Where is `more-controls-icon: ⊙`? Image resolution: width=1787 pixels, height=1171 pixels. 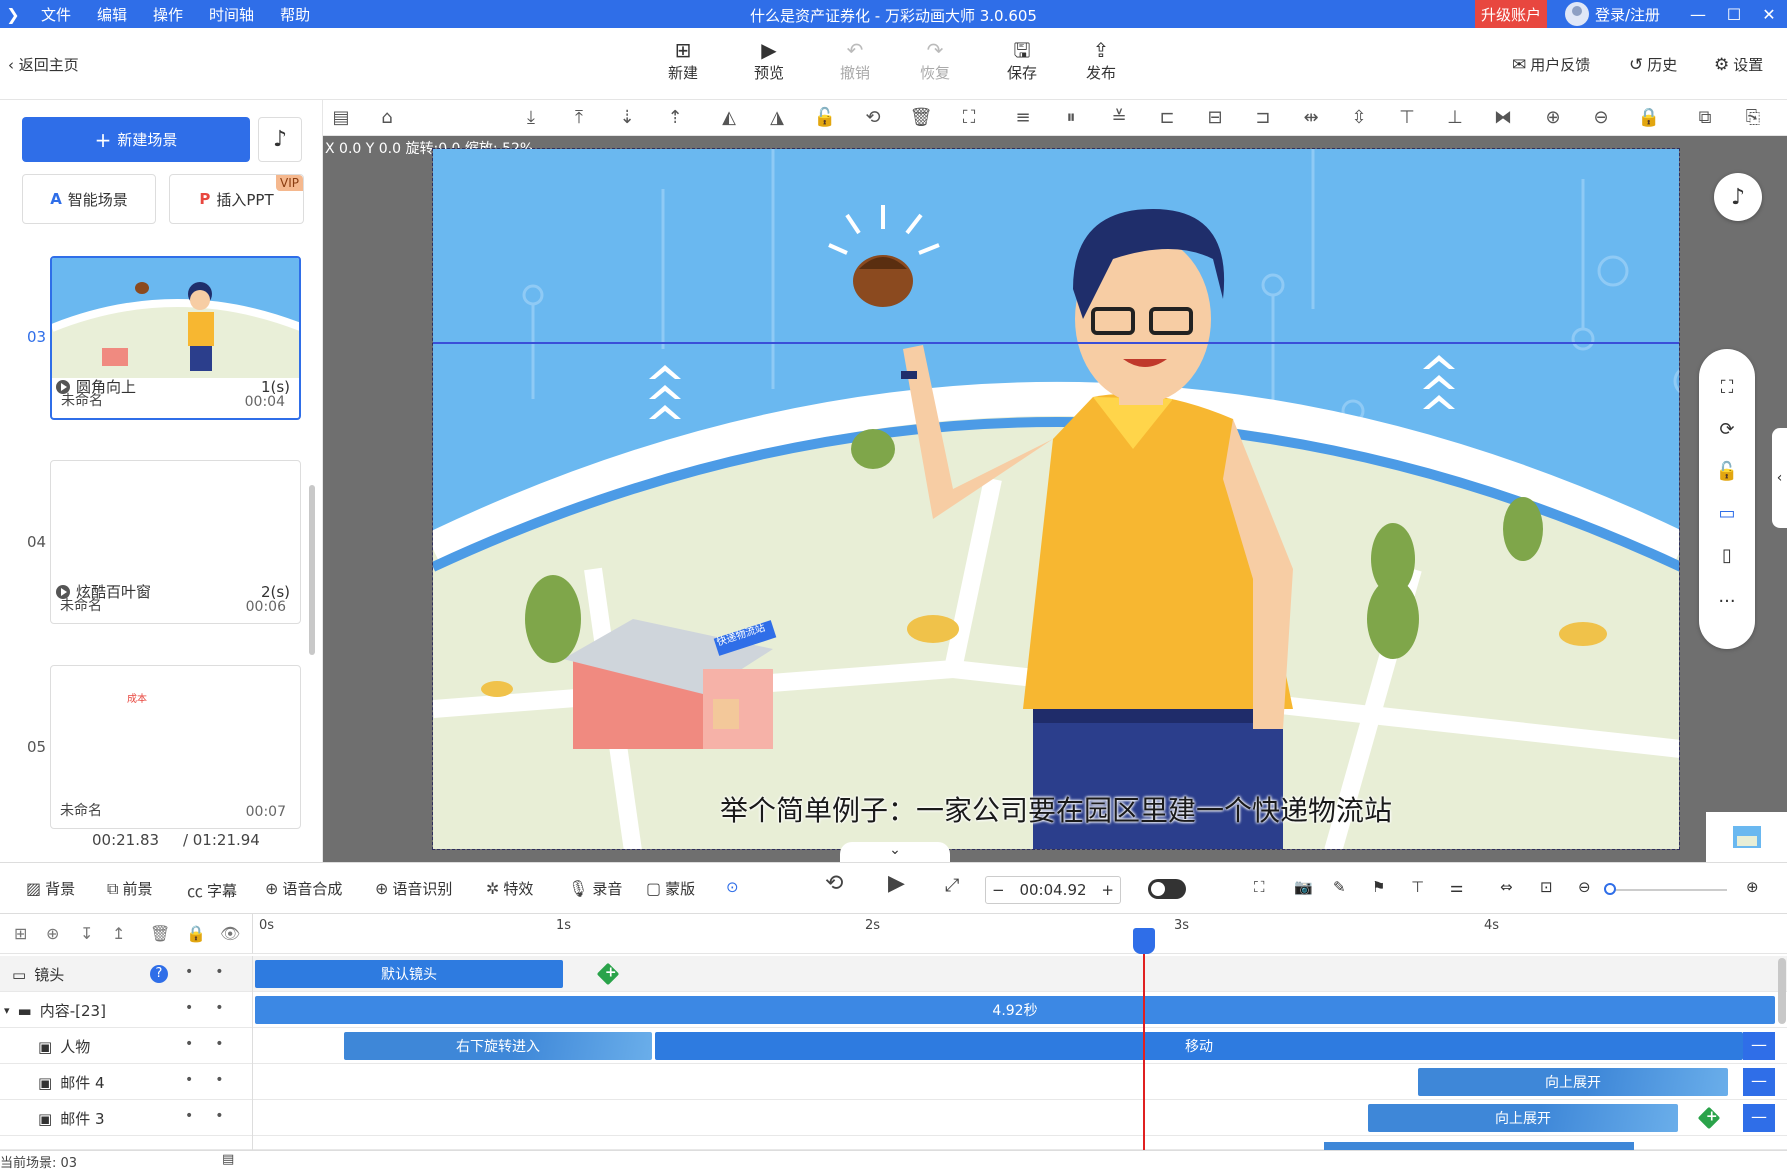 more-controls-icon: ⊙ is located at coordinates (732, 887).